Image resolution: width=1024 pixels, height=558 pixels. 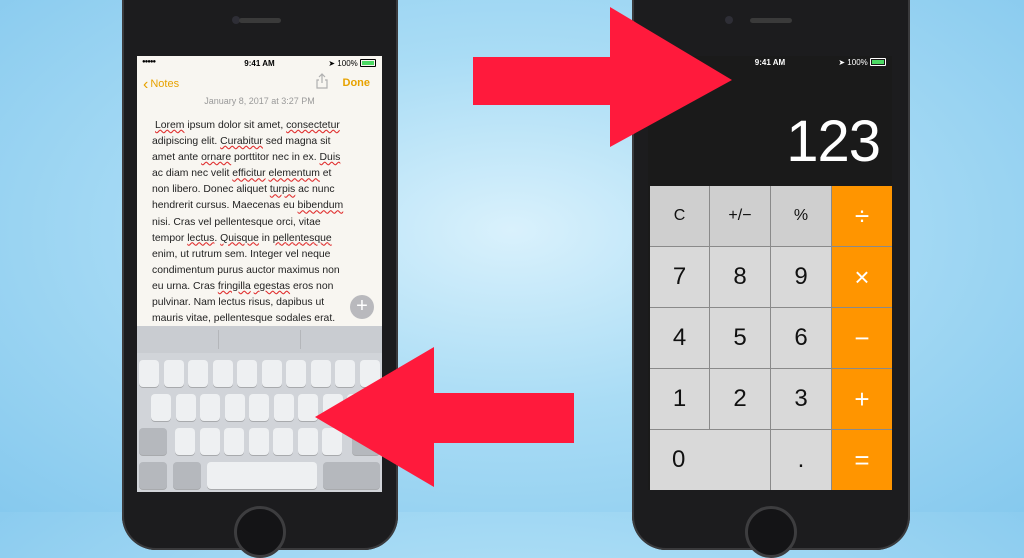 What do you see at coordinates (740, 216) in the screenshot?
I see `sign-toggle-button: +/−` at bounding box center [740, 216].